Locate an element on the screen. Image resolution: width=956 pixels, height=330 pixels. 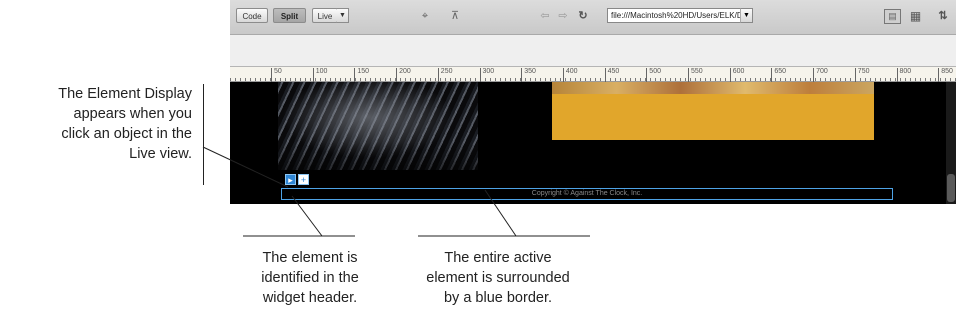
ruler-label: 450 is located at coordinates (611, 75).